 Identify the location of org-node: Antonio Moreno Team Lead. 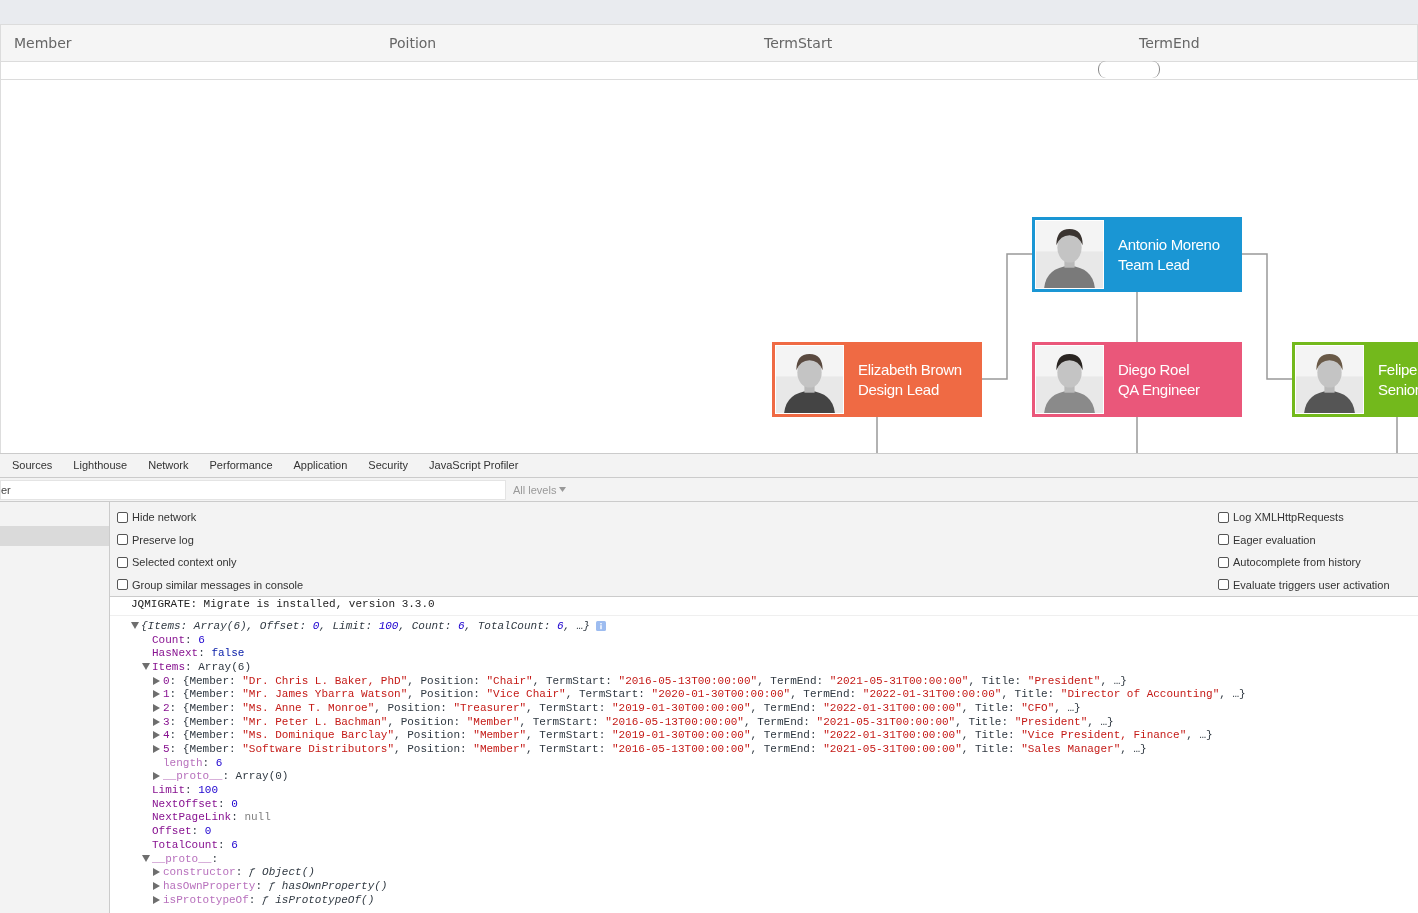
(1137, 254).